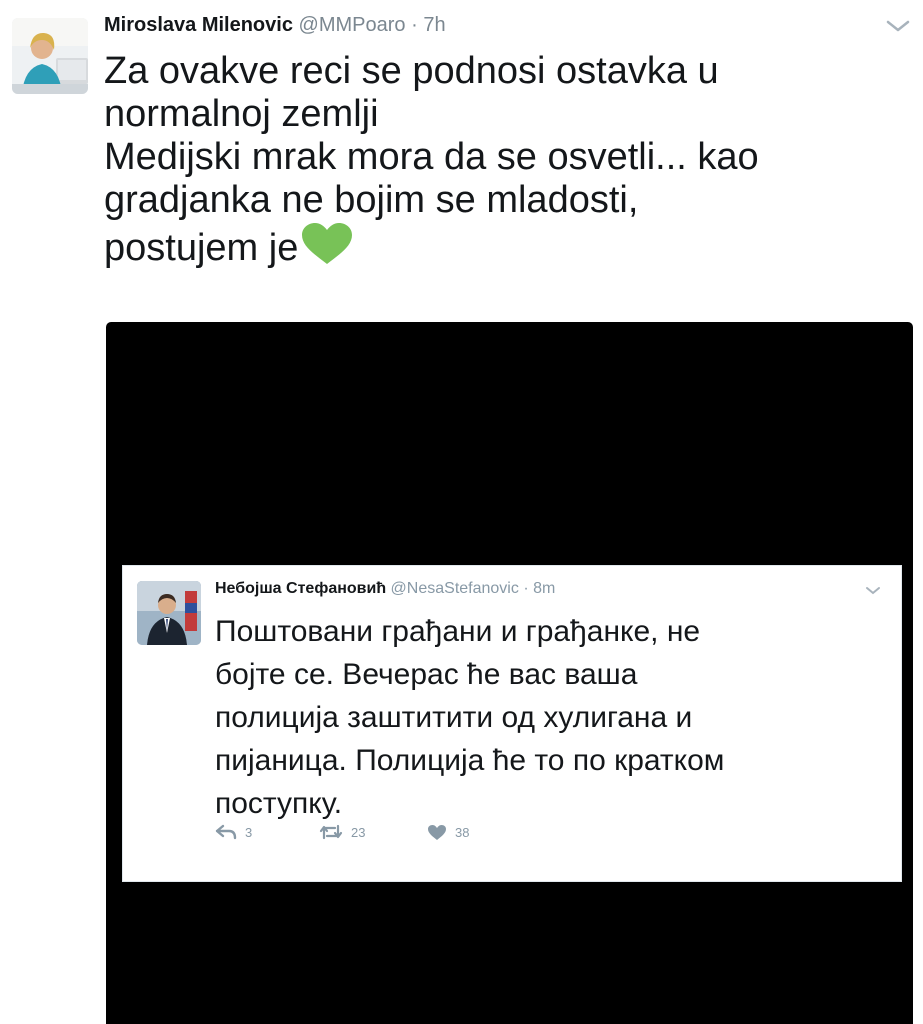  What do you see at coordinates (426, 674) in the screenshot?
I see `embedded-text-line: бојте се. Вечерас ће вас ваша` at bounding box center [426, 674].